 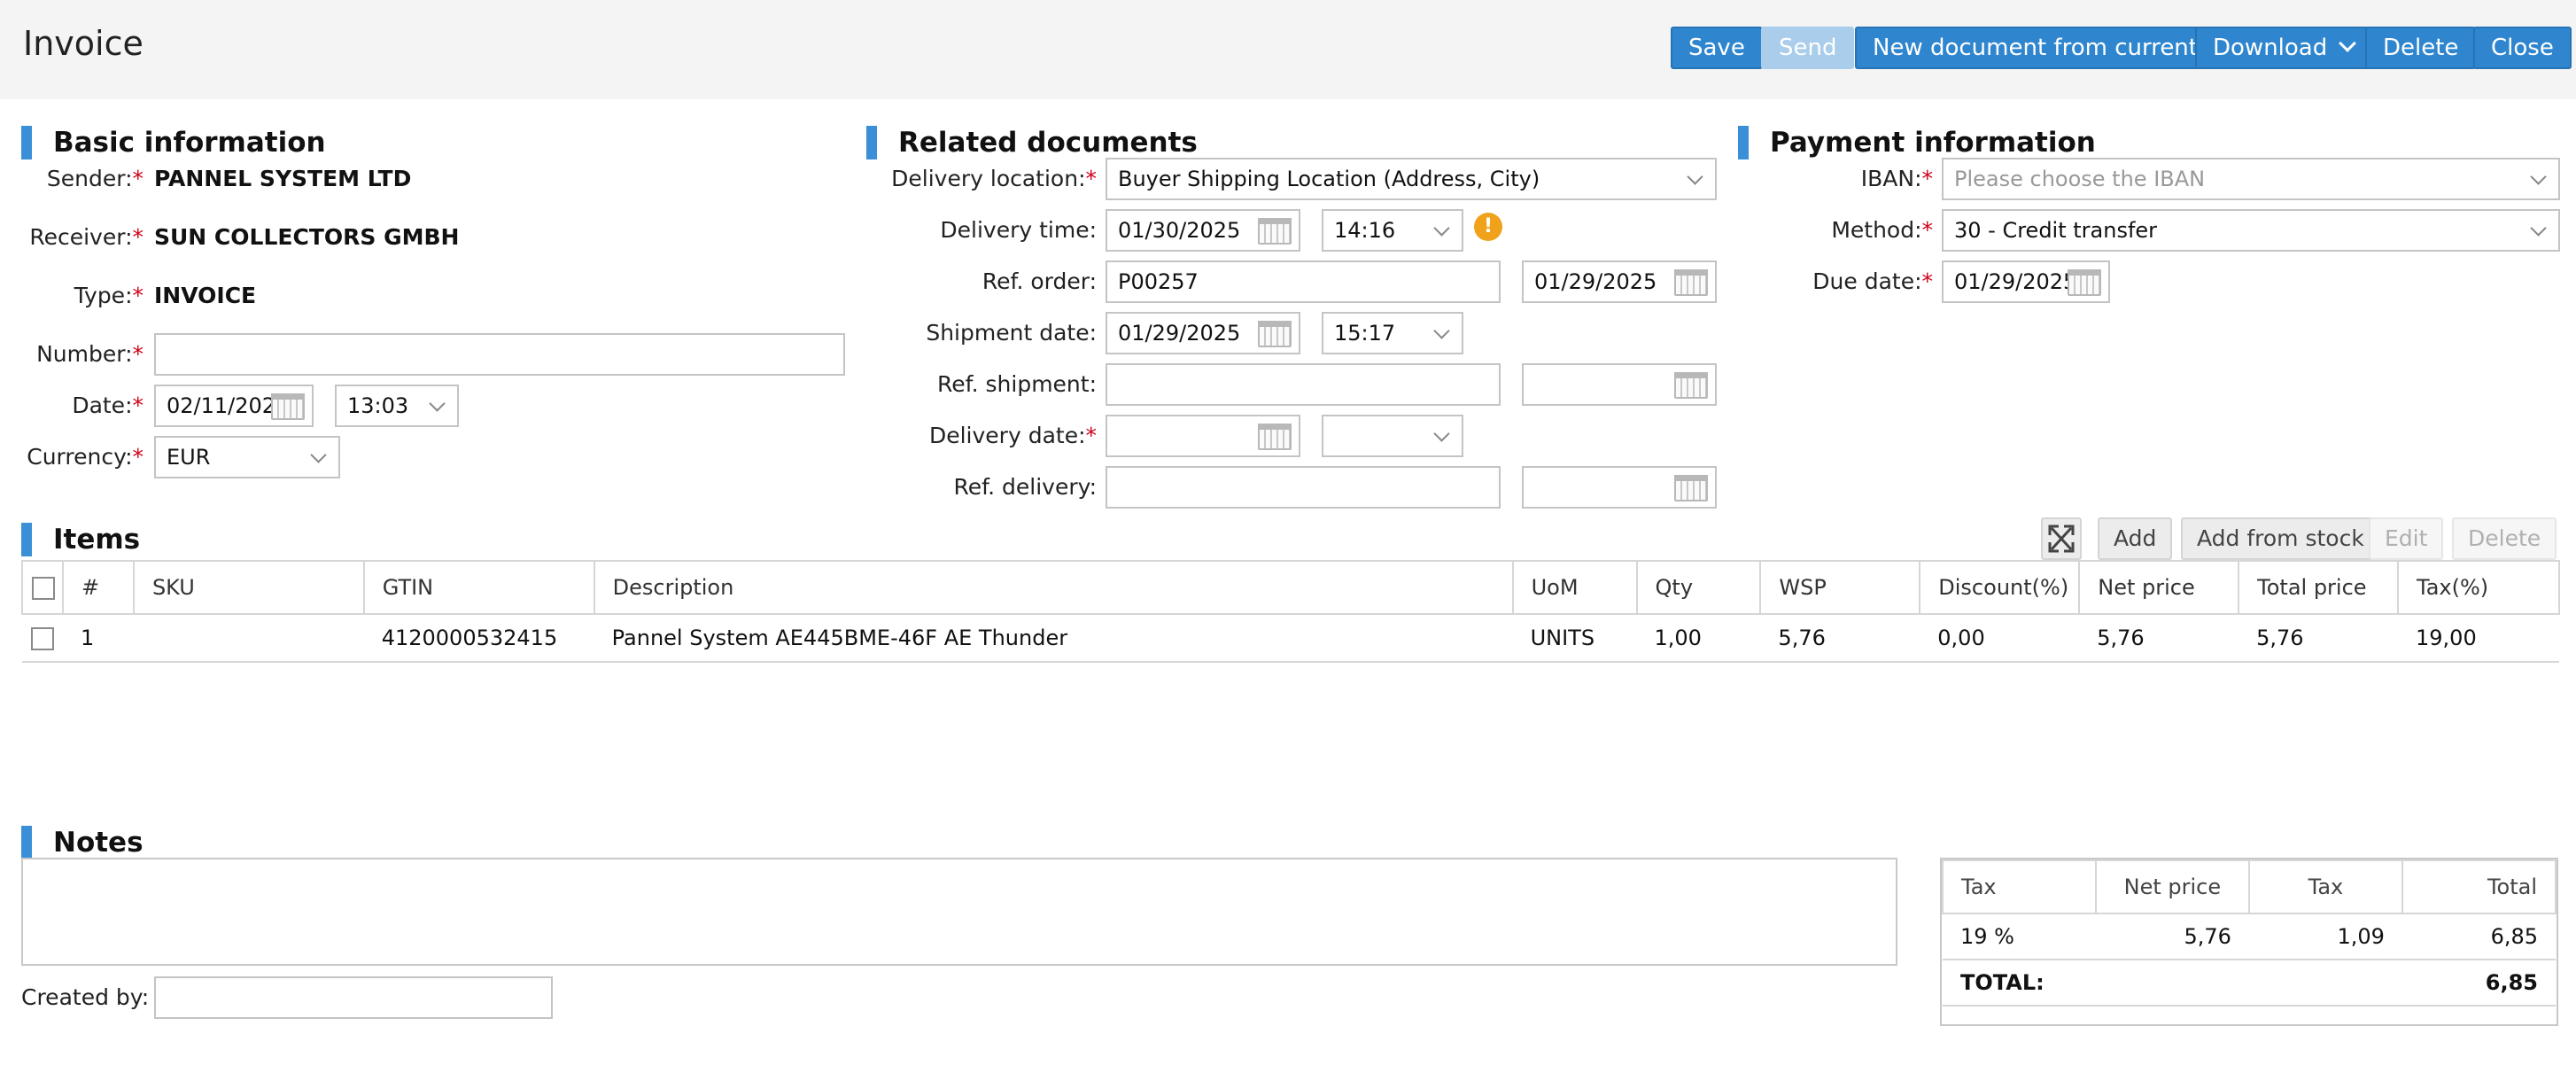 I want to click on delivery-location-select: Buyer Shipping Location (Address, City), so click(x=1411, y=179).